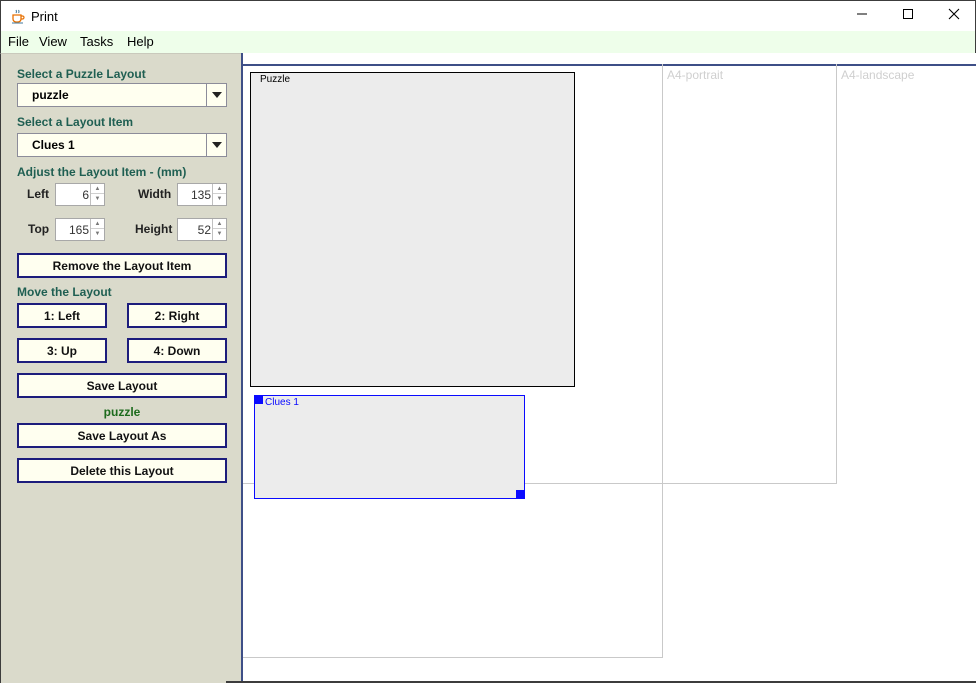 This screenshot has width=976, height=683. What do you see at coordinates (389, 447) in the screenshot?
I see `clues-layout-item: Clues 1` at bounding box center [389, 447].